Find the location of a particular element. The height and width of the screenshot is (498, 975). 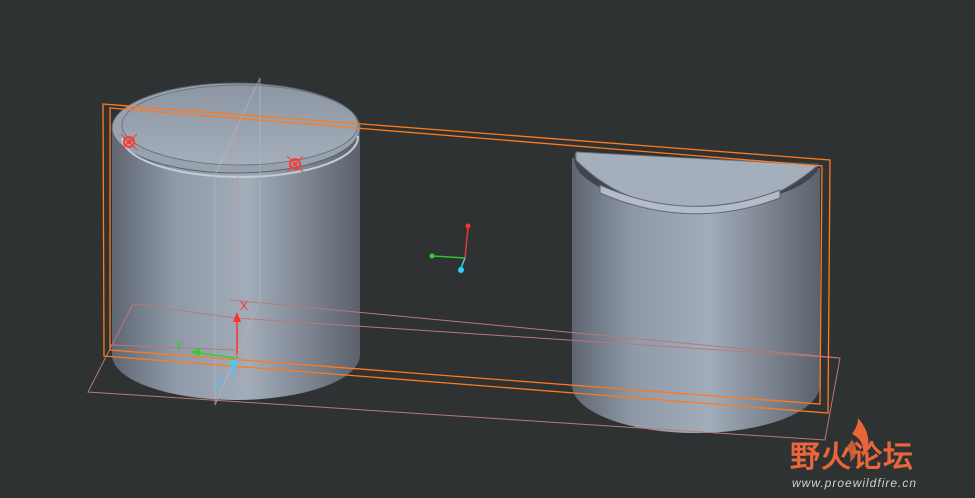

y-axis-label: Y is located at coordinates (179, 346).